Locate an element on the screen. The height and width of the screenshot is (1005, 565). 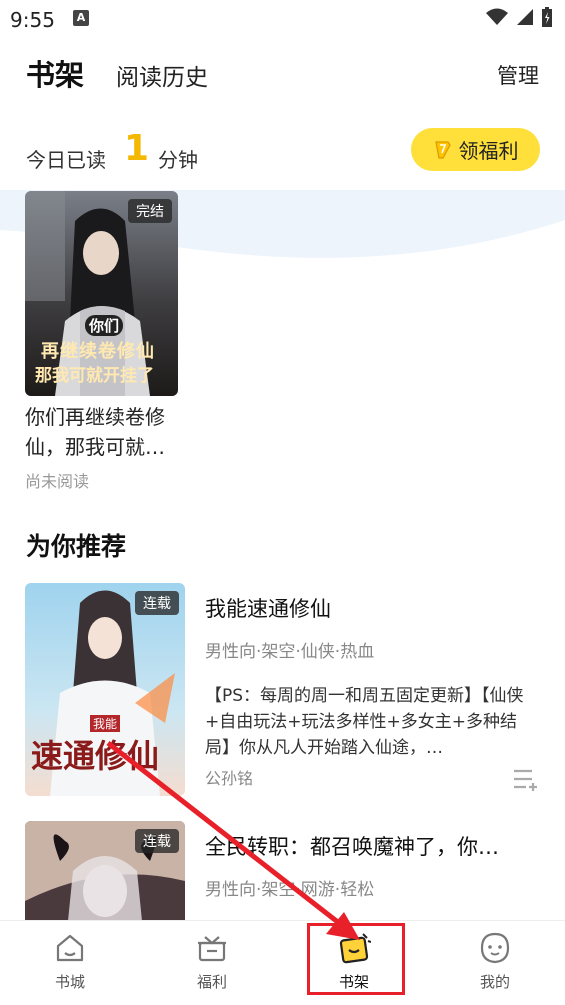
nav-label: 福利 is located at coordinates (211, 982).